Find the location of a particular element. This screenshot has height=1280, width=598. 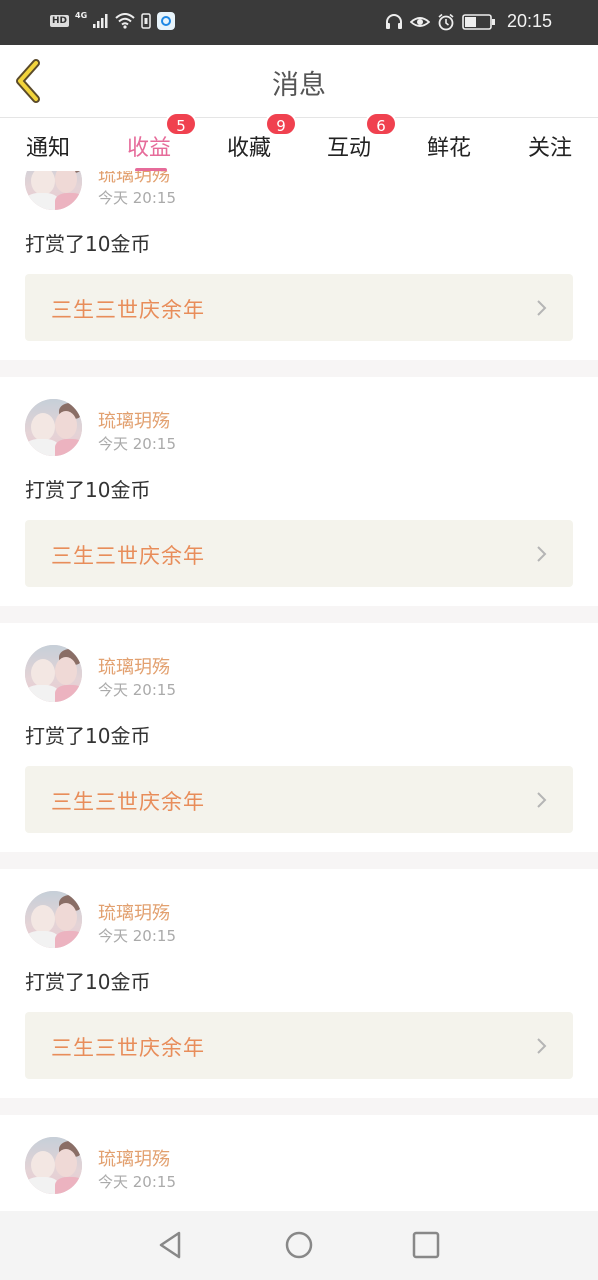

alarm-icon is located at coordinates (446, 21).